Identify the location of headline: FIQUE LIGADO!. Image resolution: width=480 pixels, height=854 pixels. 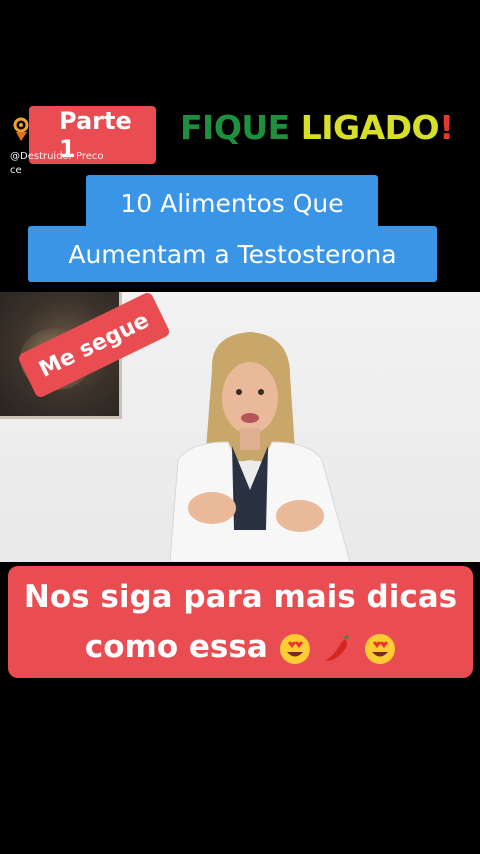
(317, 127).